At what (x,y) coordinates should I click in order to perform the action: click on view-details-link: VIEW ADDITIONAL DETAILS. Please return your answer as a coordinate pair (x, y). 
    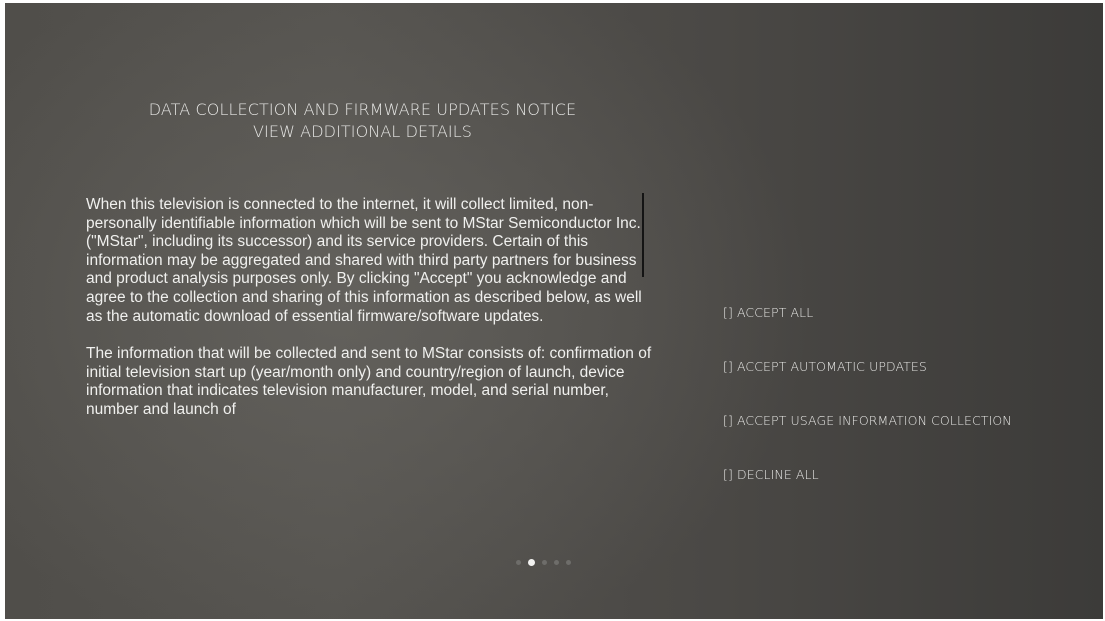
    Looking at the image, I should click on (362, 132).